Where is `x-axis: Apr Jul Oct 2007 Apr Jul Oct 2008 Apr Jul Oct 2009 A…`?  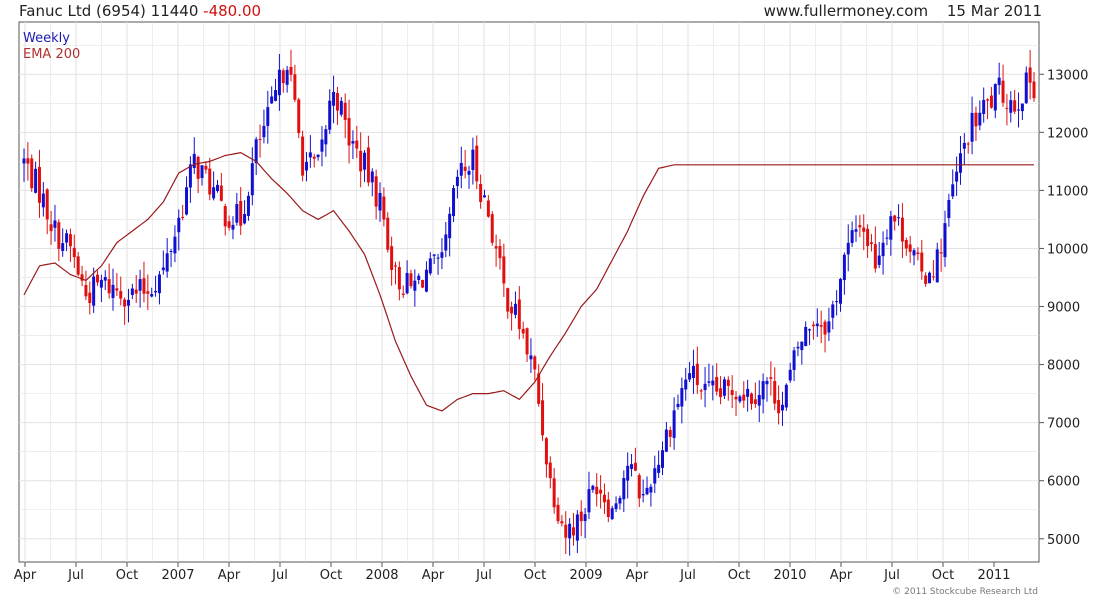
x-axis: Apr Jul Oct 2007 Apr Jul Oct 2008 Apr Jul Oct 2009 A… is located at coordinates (512, 572).